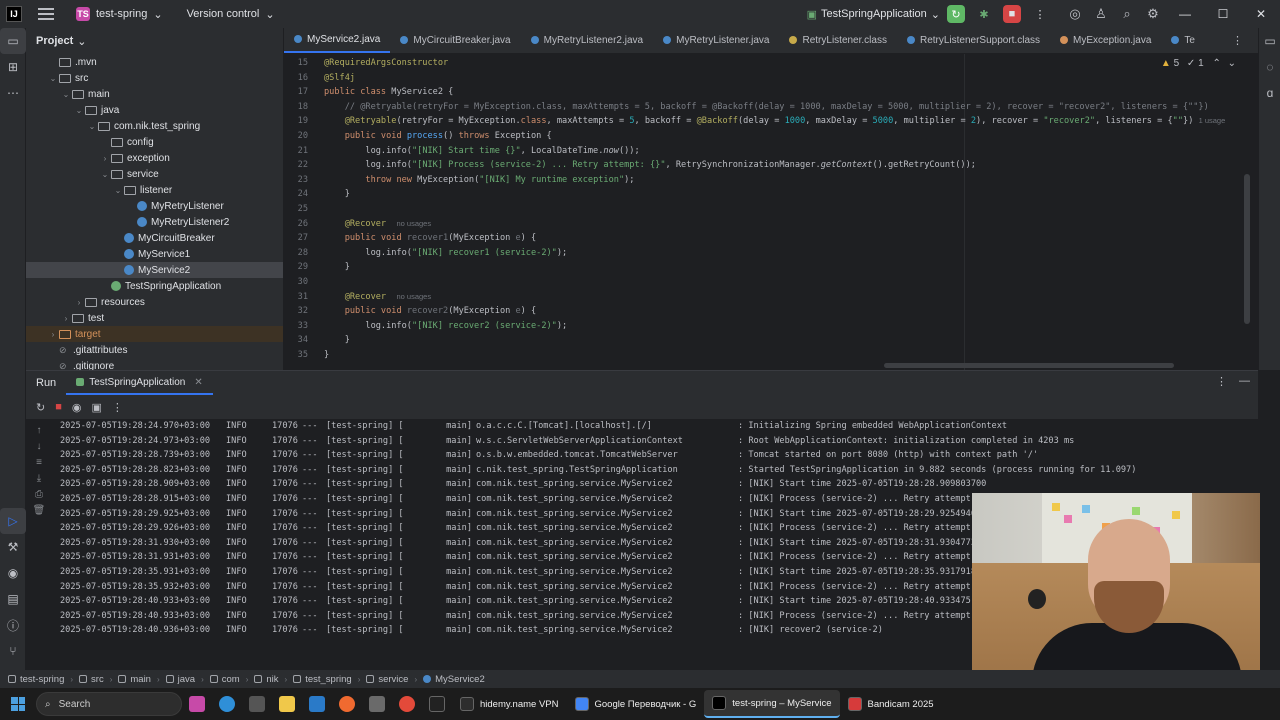 This screenshot has height=720, width=1280. Describe the element at coordinates (154, 364) in the screenshot. I see `tree-item: ⊘ .gitignore` at that location.